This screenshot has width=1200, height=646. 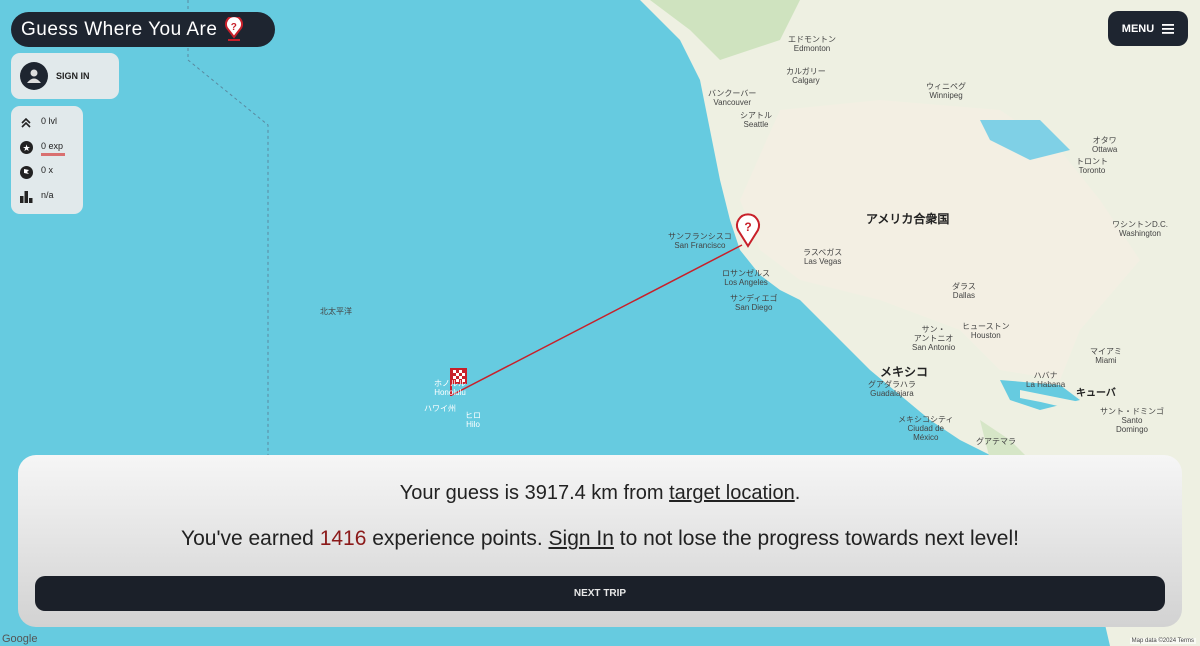 What do you see at coordinates (1046, 380) in the screenshot?
I see `map-label: ハバナ La Habana` at bounding box center [1046, 380].